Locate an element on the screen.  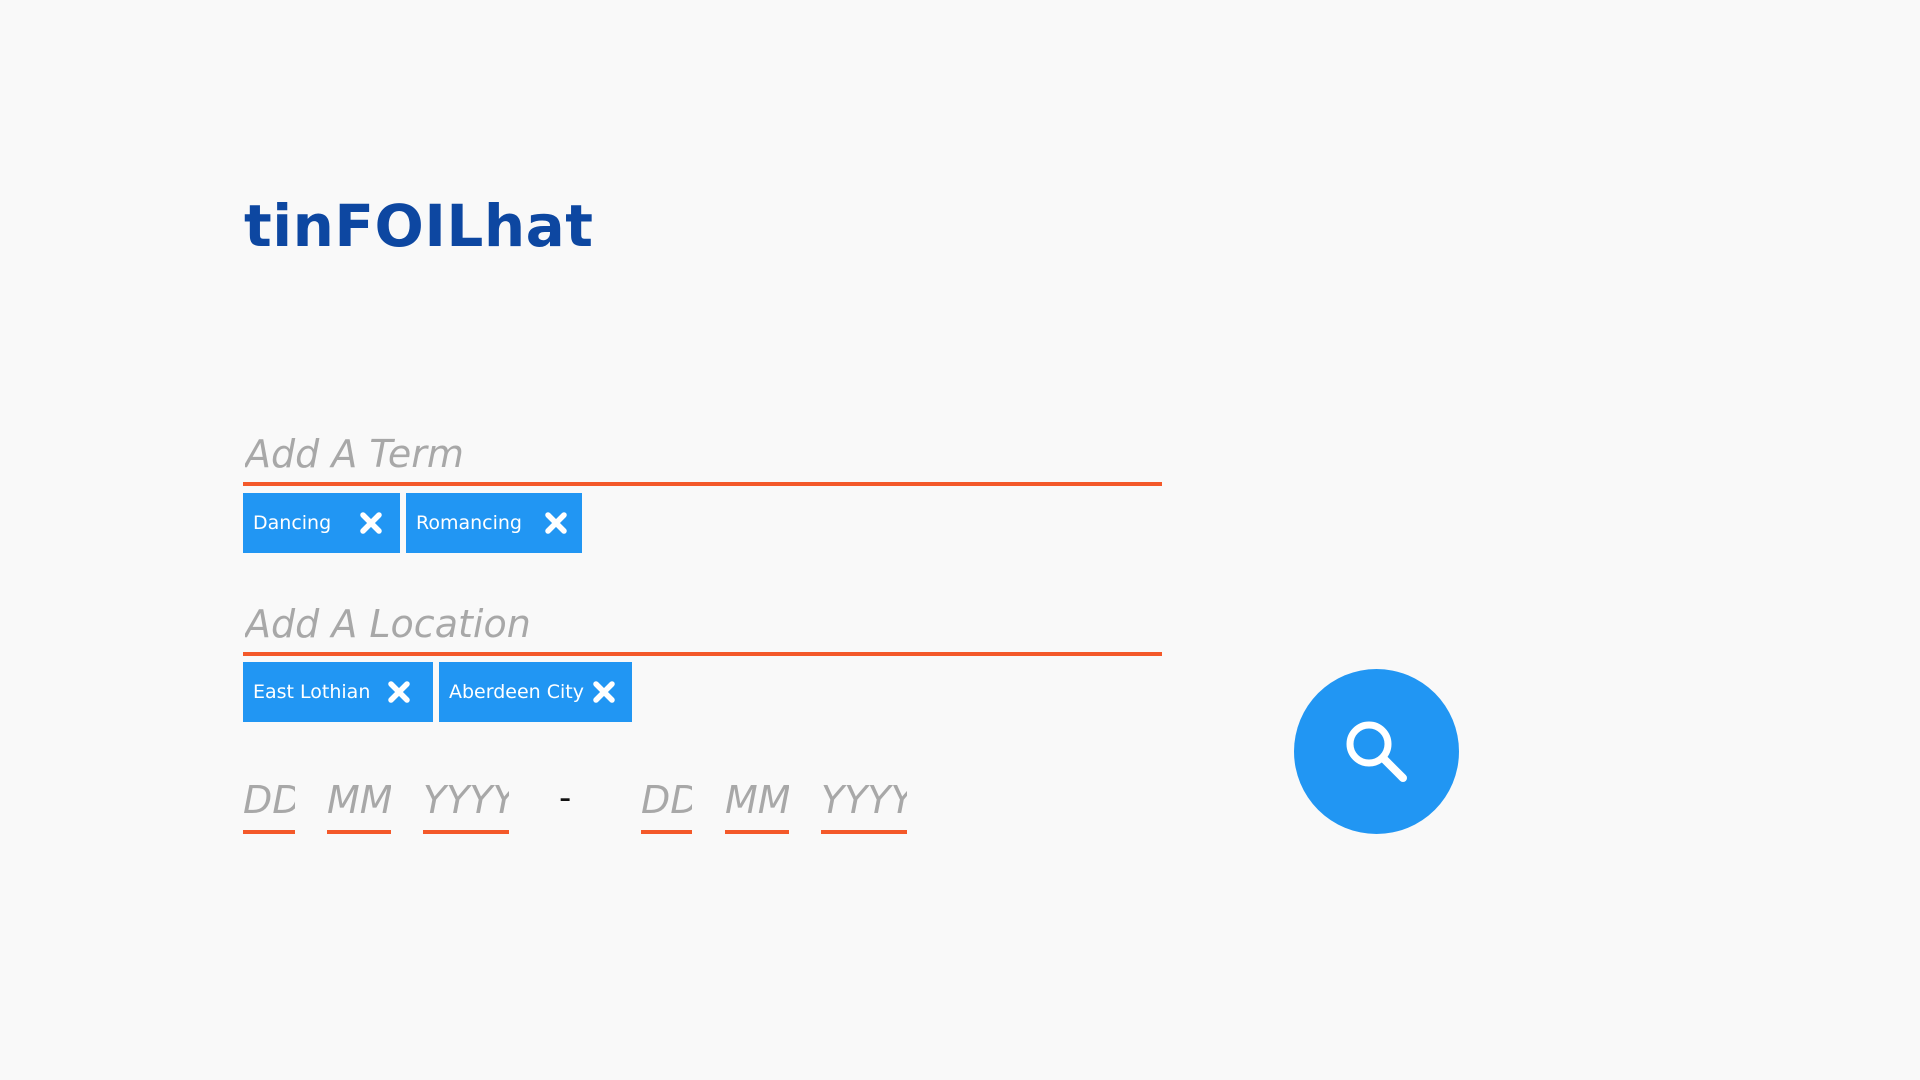
term-chip-list: Dancing Romancing is located at coordinates (412, 523).